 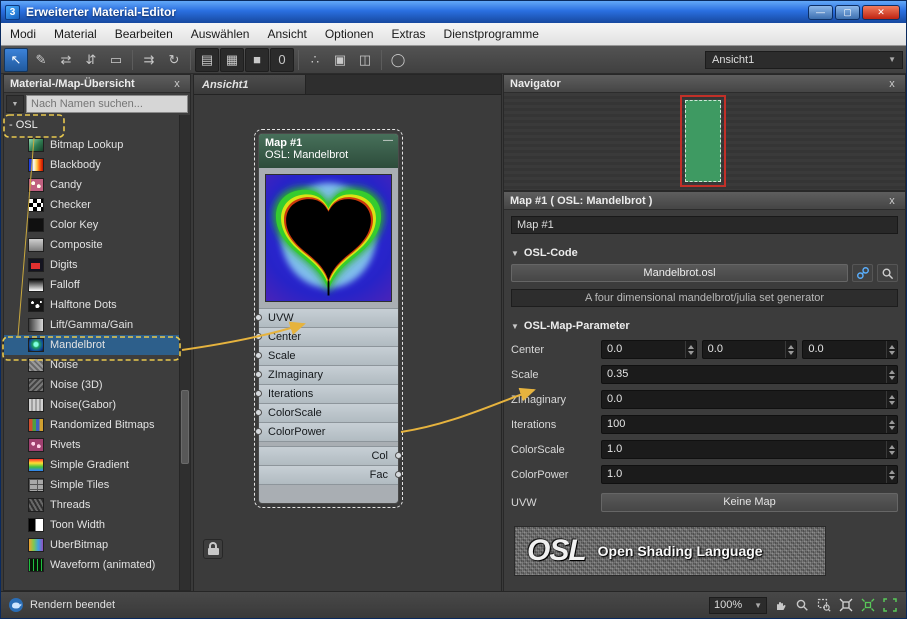 I want to click on list-item-noise-gabor: Noise(Gabor), so click(x=91, y=405).